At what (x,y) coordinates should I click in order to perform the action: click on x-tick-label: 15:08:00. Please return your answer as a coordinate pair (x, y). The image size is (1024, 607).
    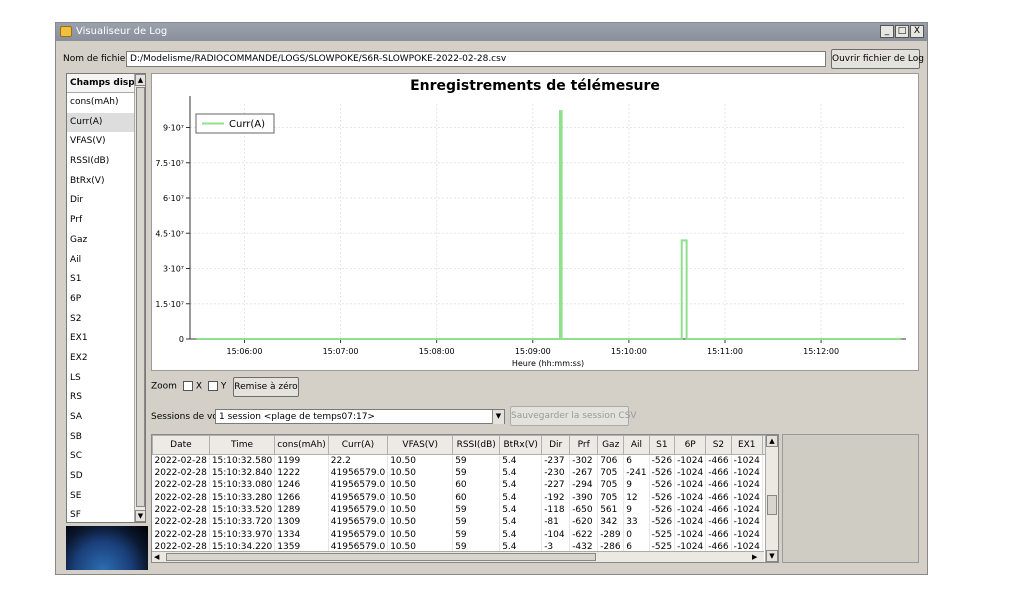
    Looking at the image, I should click on (437, 351).